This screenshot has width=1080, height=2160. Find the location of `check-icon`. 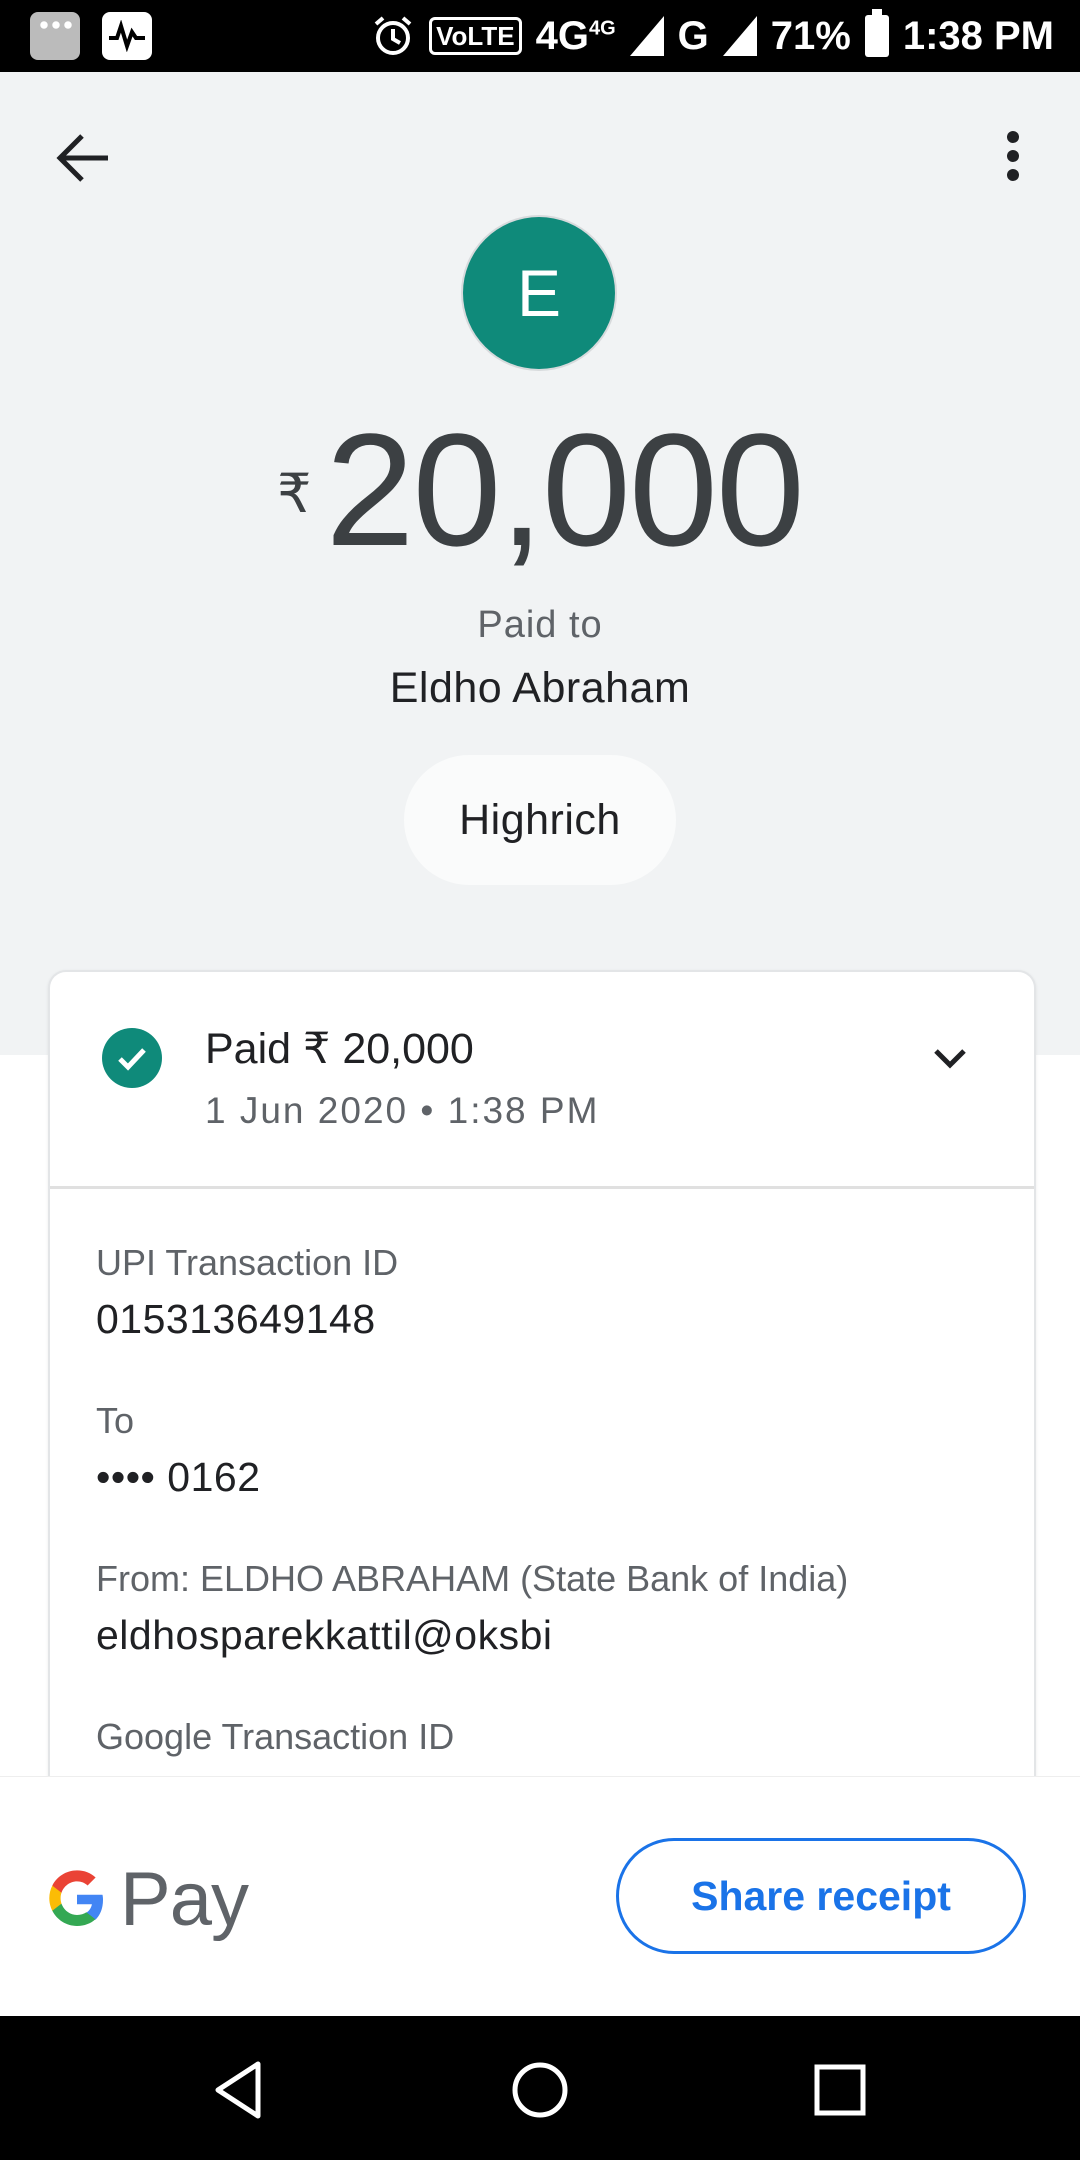

check-icon is located at coordinates (132, 1058).